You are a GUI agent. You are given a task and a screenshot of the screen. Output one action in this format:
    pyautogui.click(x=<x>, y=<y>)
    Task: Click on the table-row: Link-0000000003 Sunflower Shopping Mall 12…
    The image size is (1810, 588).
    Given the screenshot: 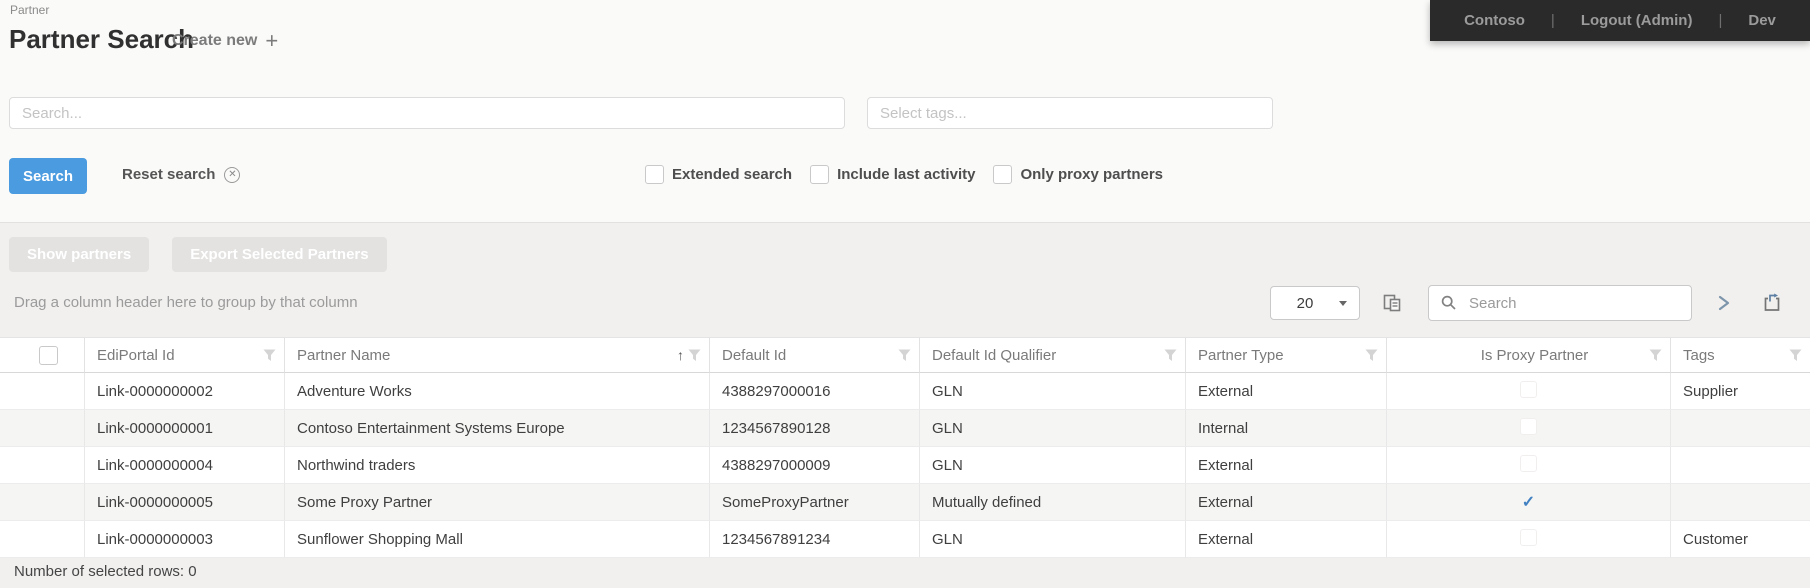 What is the action you would take?
    pyautogui.click(x=905, y=539)
    